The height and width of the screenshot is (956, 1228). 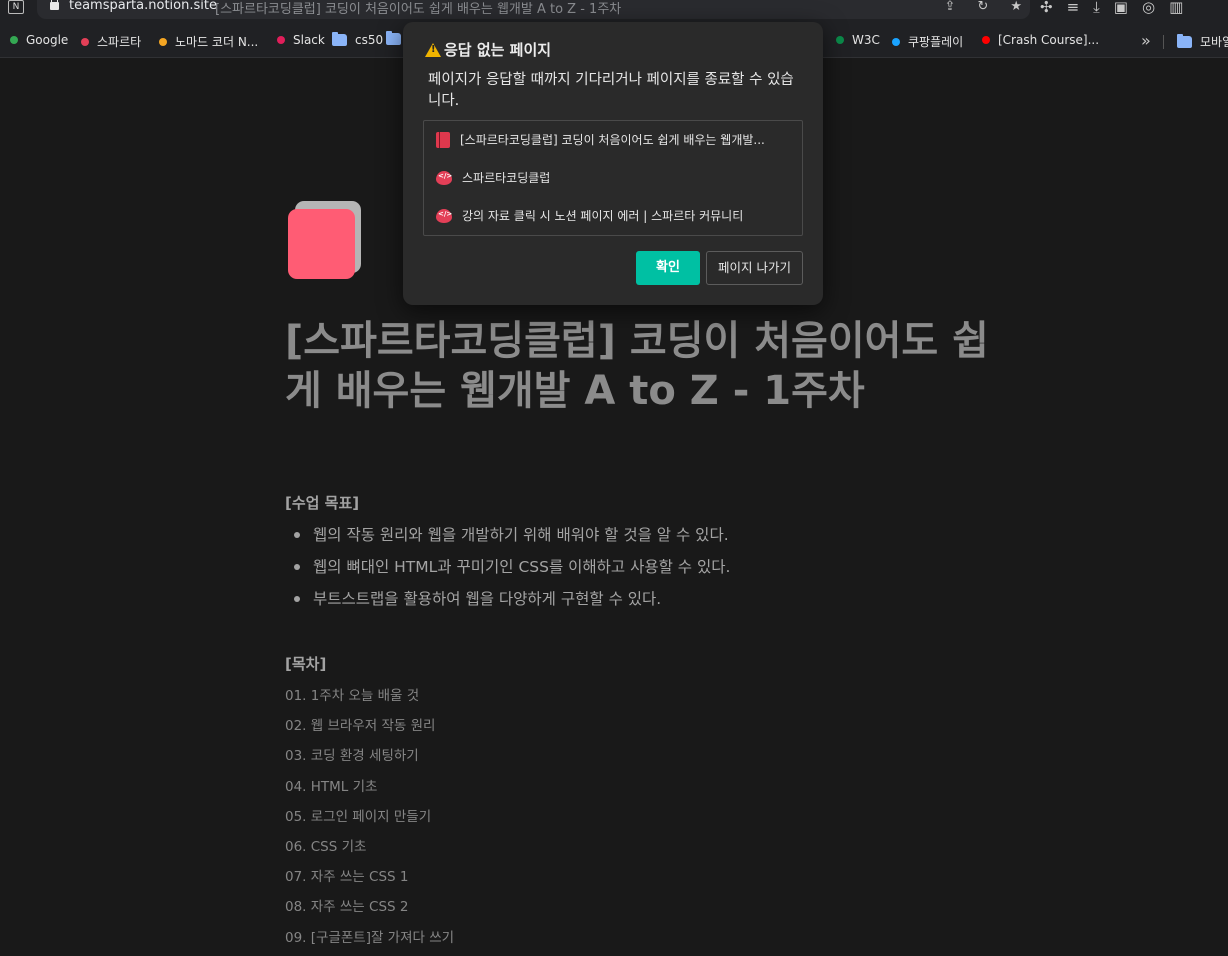 What do you see at coordinates (507, 600) in the screenshot?
I see `list-item: 부트스트랩을 활용하여 웹을 다양하게 구현할 수 있다.` at bounding box center [507, 600].